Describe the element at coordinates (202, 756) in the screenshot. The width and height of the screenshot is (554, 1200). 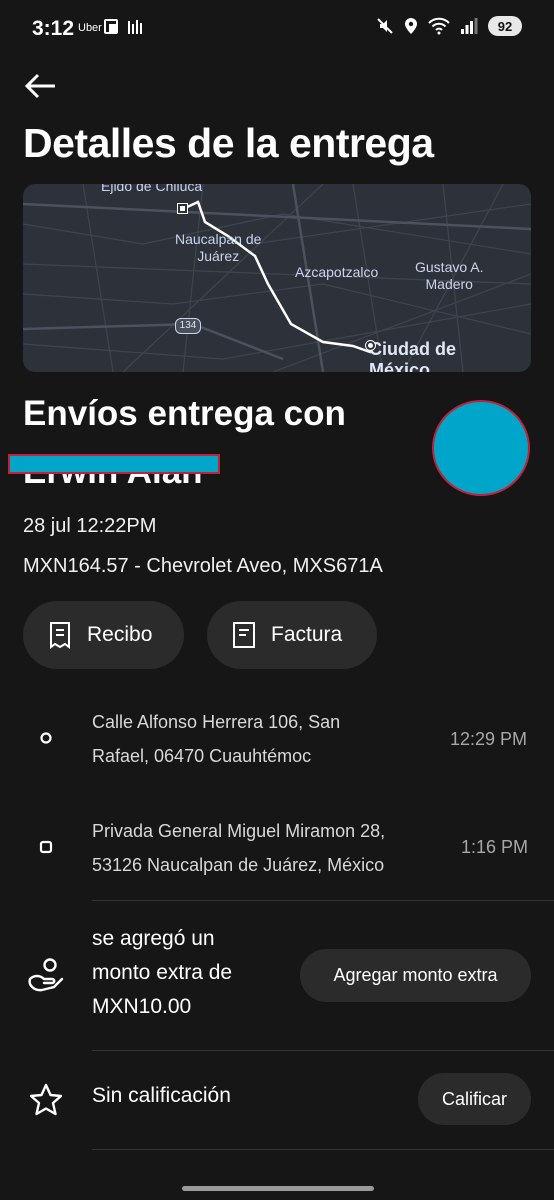
I see `pickup-address-line2: Rafael, 06470 Cuauhtémoc` at that location.